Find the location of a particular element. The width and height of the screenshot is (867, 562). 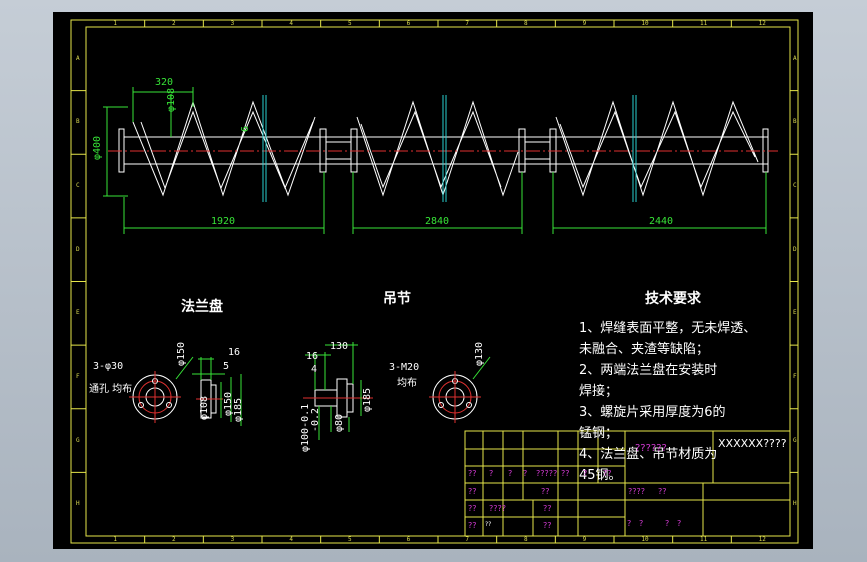

hanger-pcd: φ130 is located at coordinates (479, 353).